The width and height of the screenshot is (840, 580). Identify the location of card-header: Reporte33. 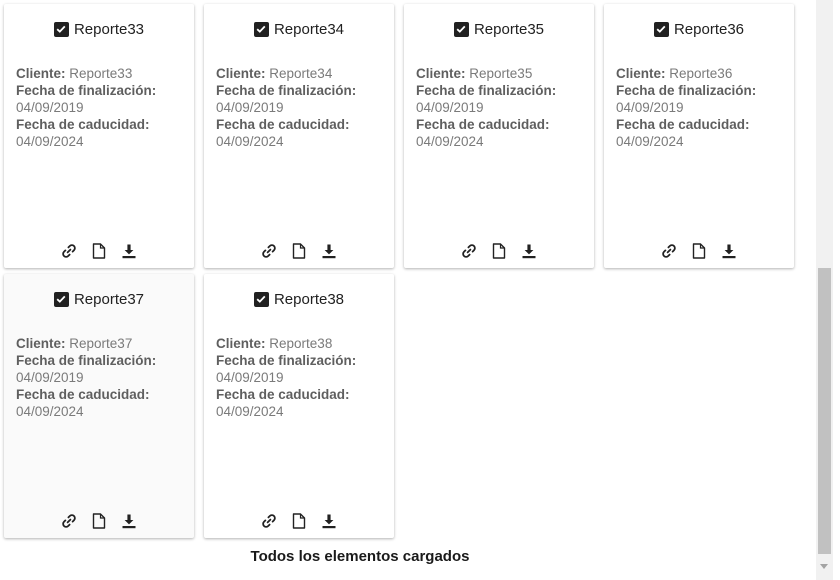
(99, 29).